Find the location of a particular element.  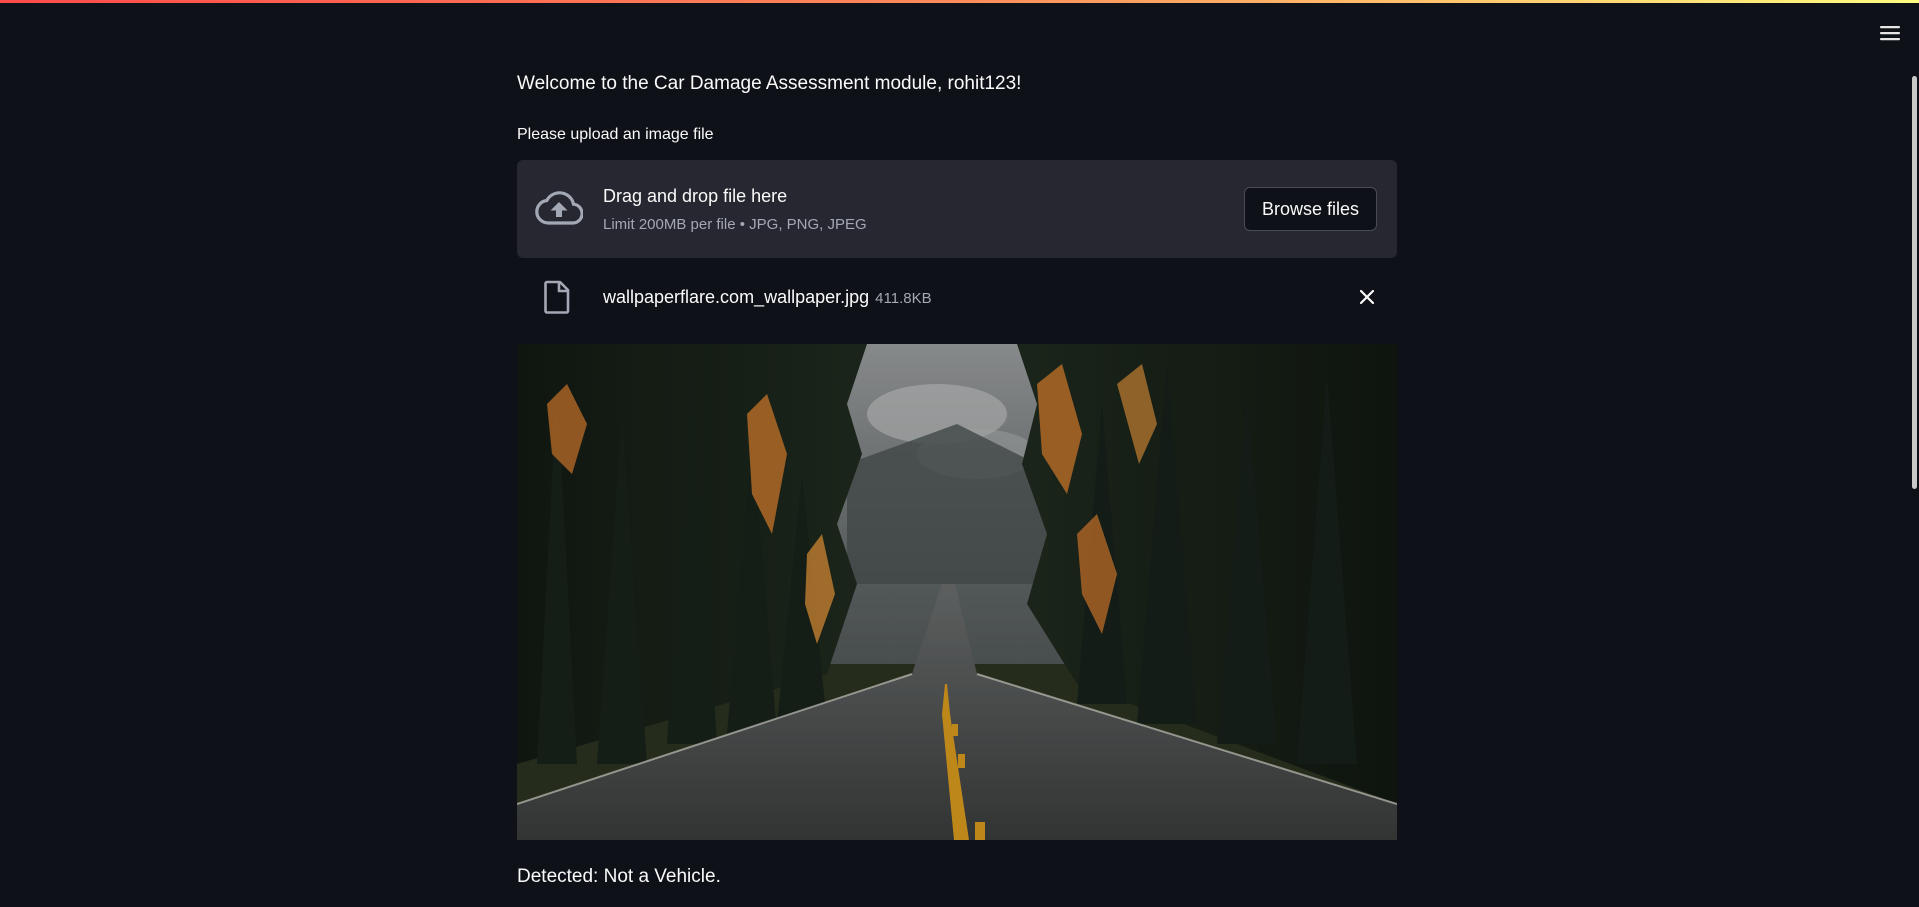

close-icon is located at coordinates (1367, 297).